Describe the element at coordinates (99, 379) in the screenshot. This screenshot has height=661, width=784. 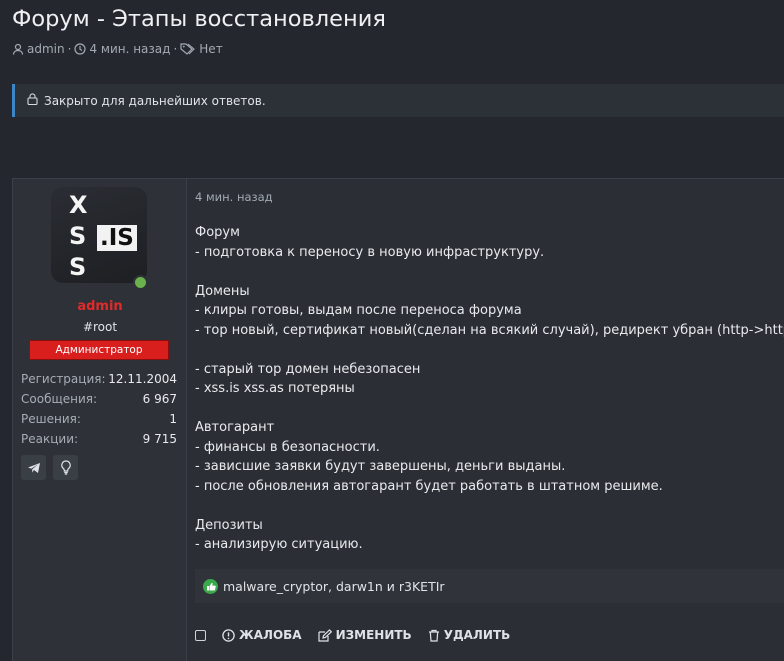
I see `stat-row-registration: Регистрация: 12.11.2004` at that location.